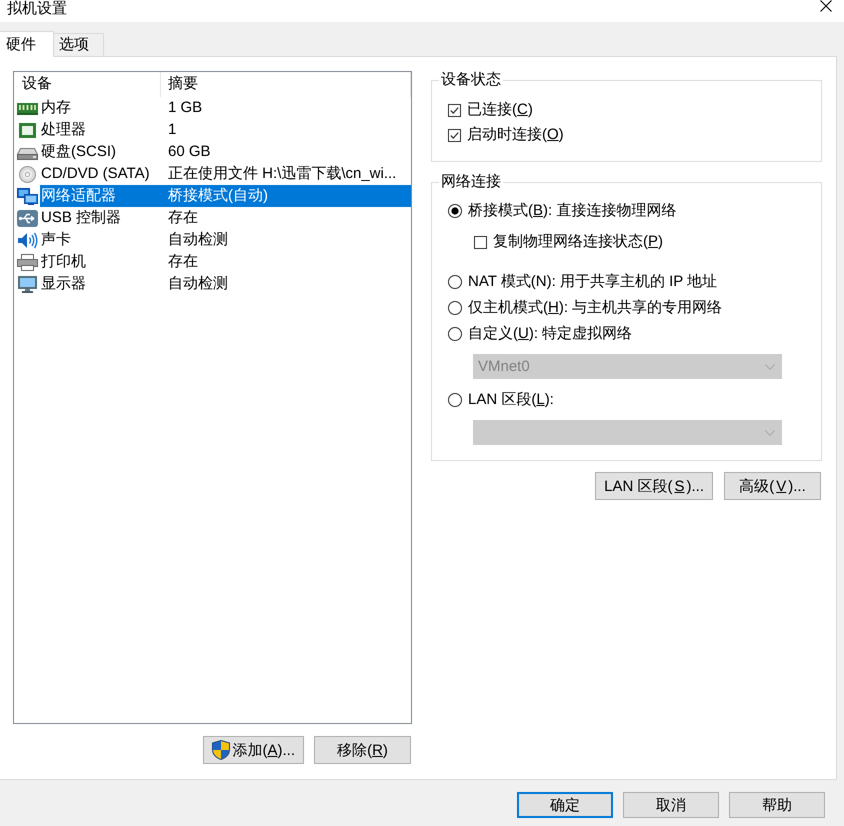 Image resolution: width=844 pixels, height=826 pixels. What do you see at coordinates (225, 108) in the screenshot?
I see `device-row: 内存 1 GB` at bounding box center [225, 108].